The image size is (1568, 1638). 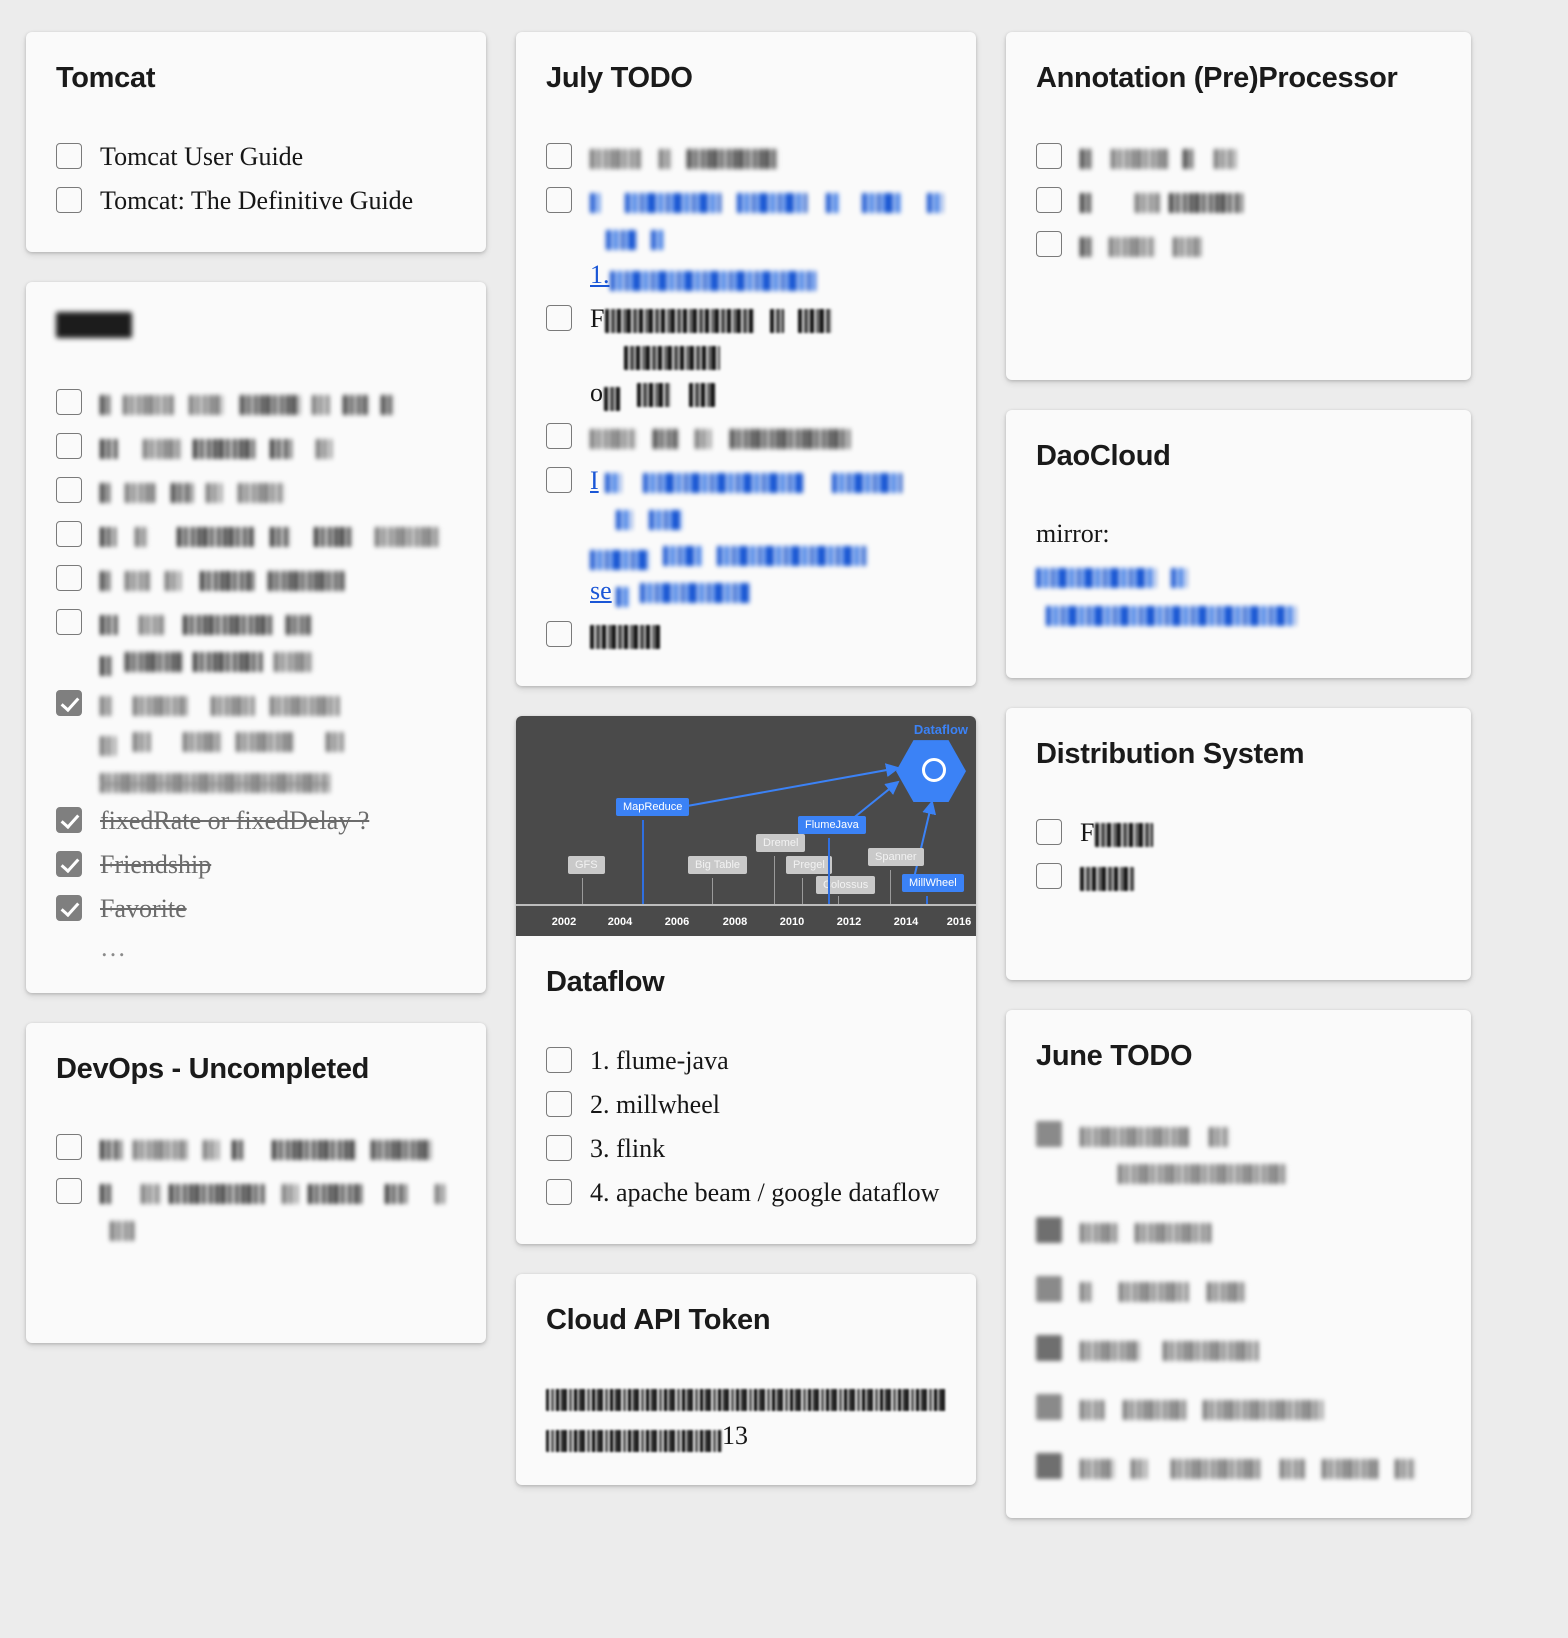 I want to click on card-devops-uncompleted: DevOps - Uncompleted, so click(x=256, y=1182).